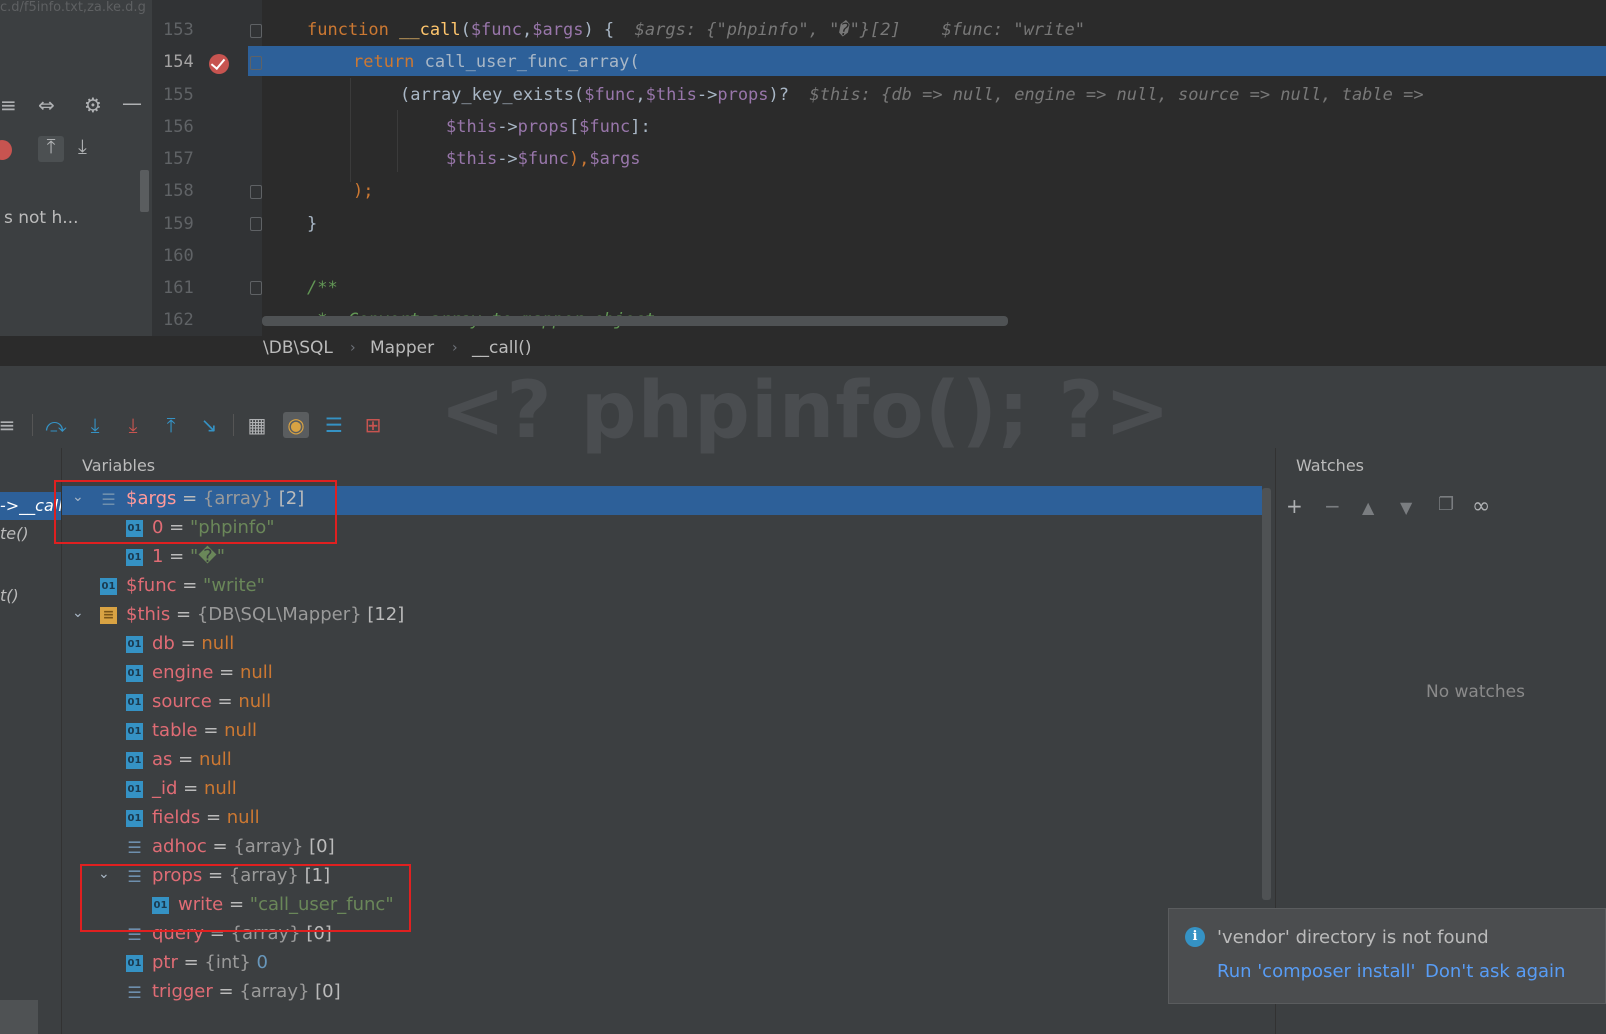 The image size is (1606, 1034). Describe the element at coordinates (257, 425) in the screenshot. I see `evaluate-expression-icon: ▦` at that location.